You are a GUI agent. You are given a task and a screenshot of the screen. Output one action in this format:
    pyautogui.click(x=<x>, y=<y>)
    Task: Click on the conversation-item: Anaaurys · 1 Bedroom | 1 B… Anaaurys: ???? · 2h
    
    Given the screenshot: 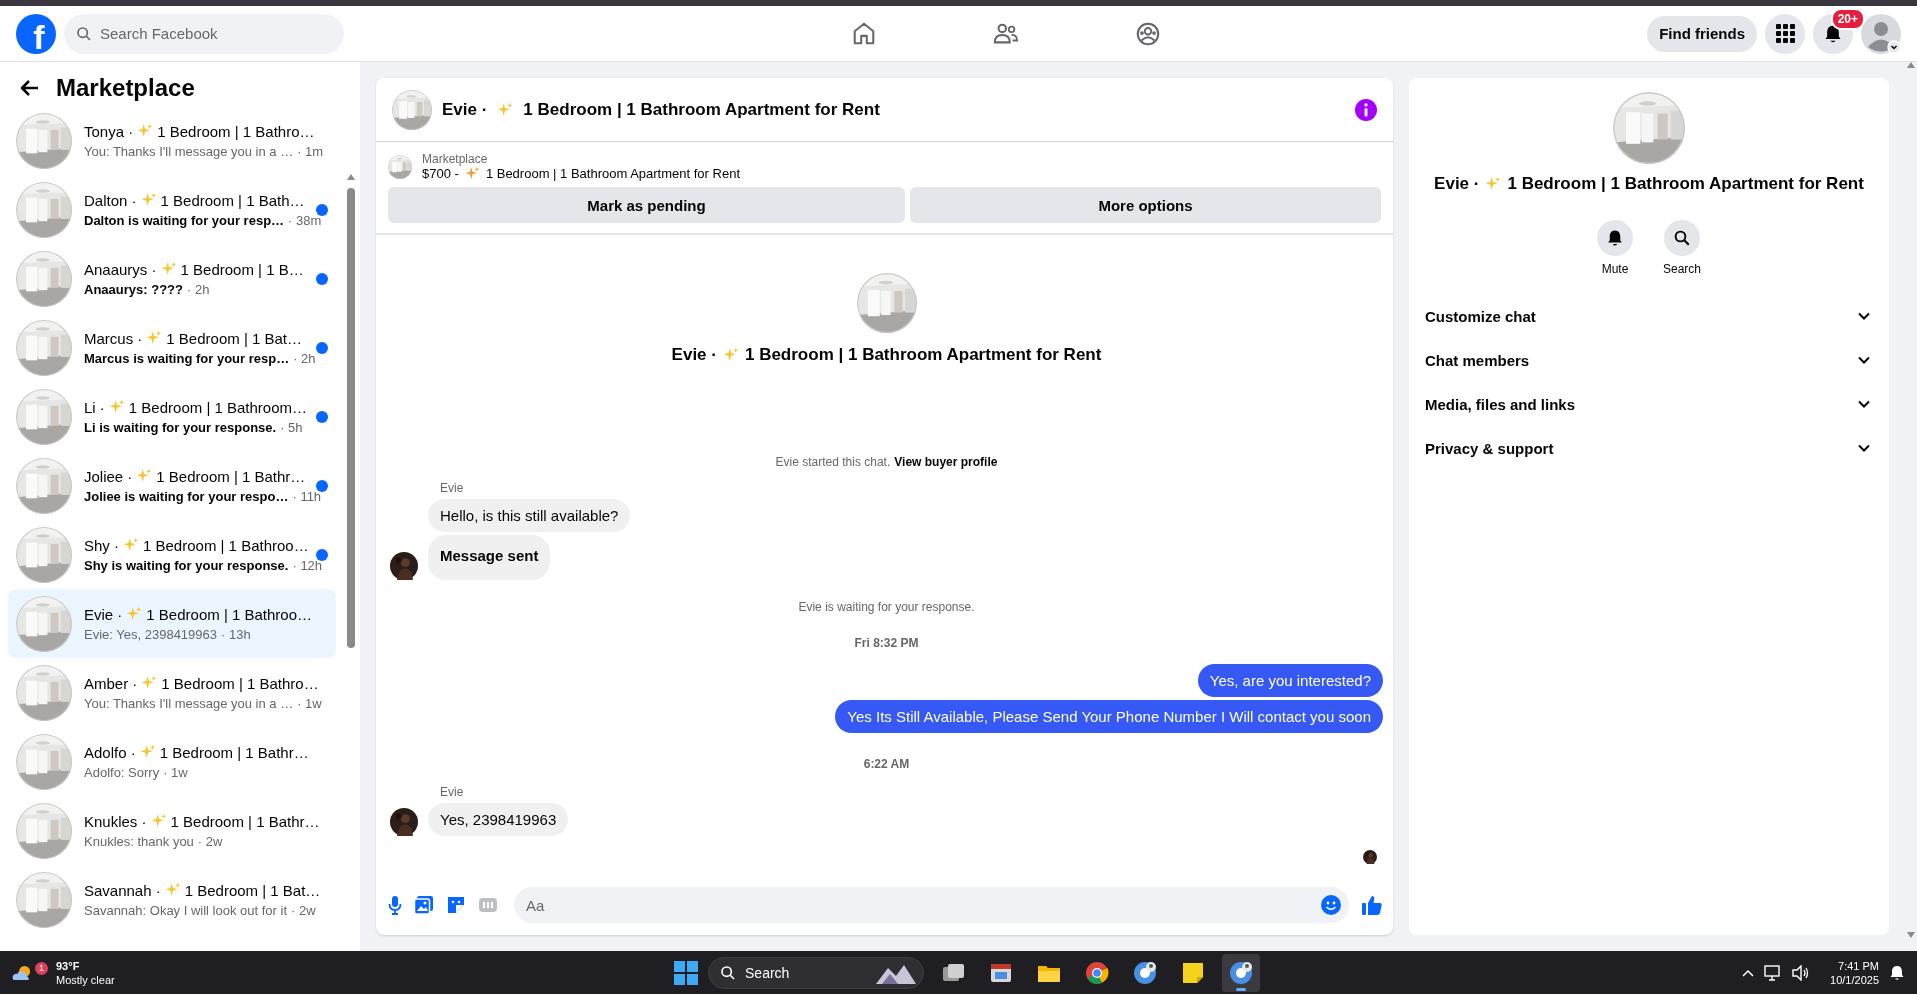 What is the action you would take?
    pyautogui.click(x=172, y=278)
    